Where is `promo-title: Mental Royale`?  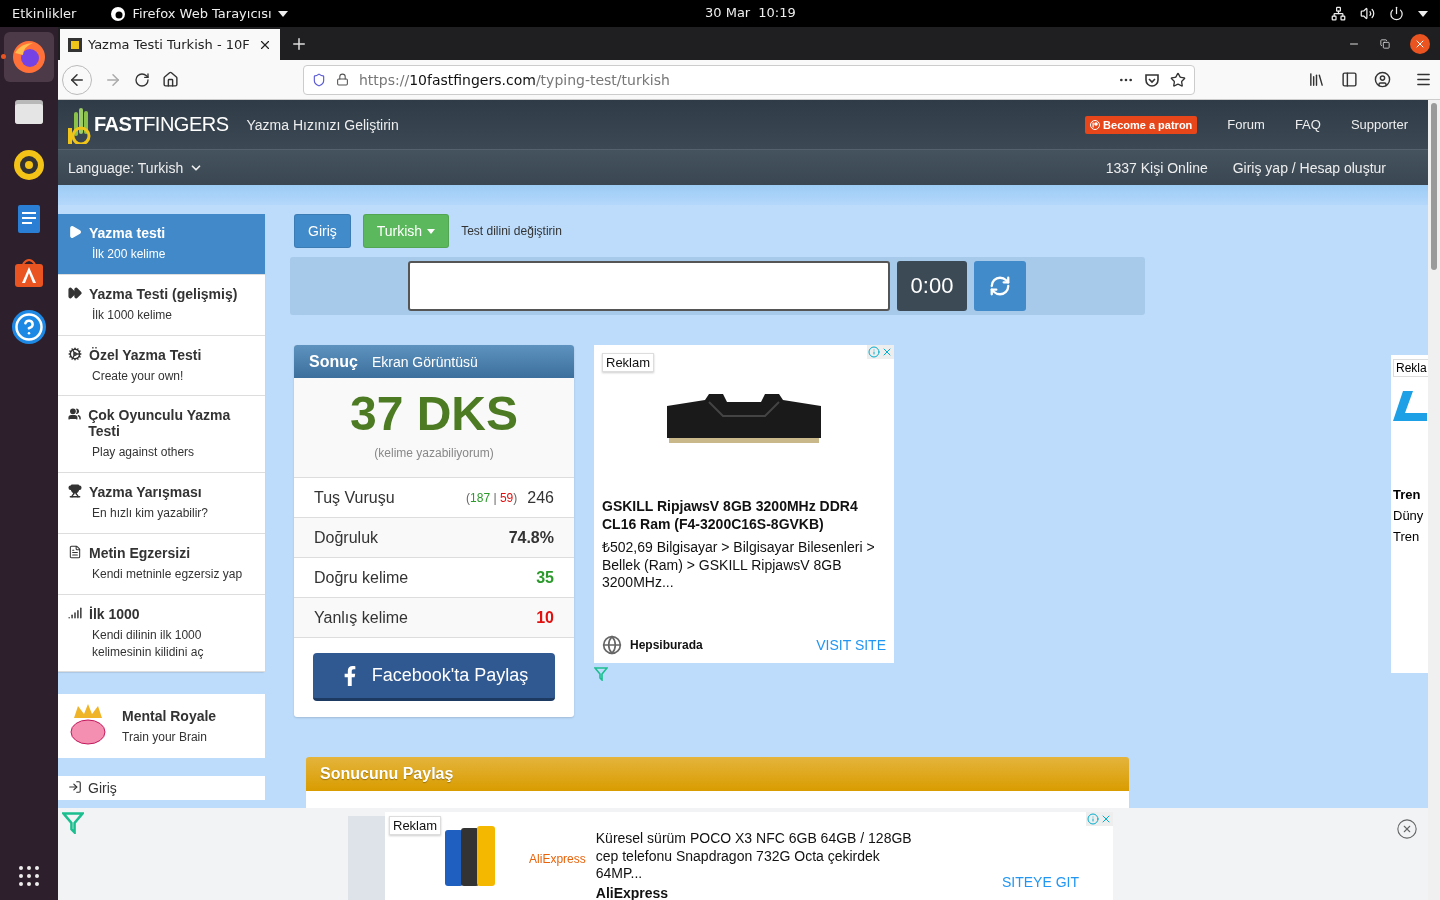
promo-title: Mental Royale is located at coordinates (169, 716).